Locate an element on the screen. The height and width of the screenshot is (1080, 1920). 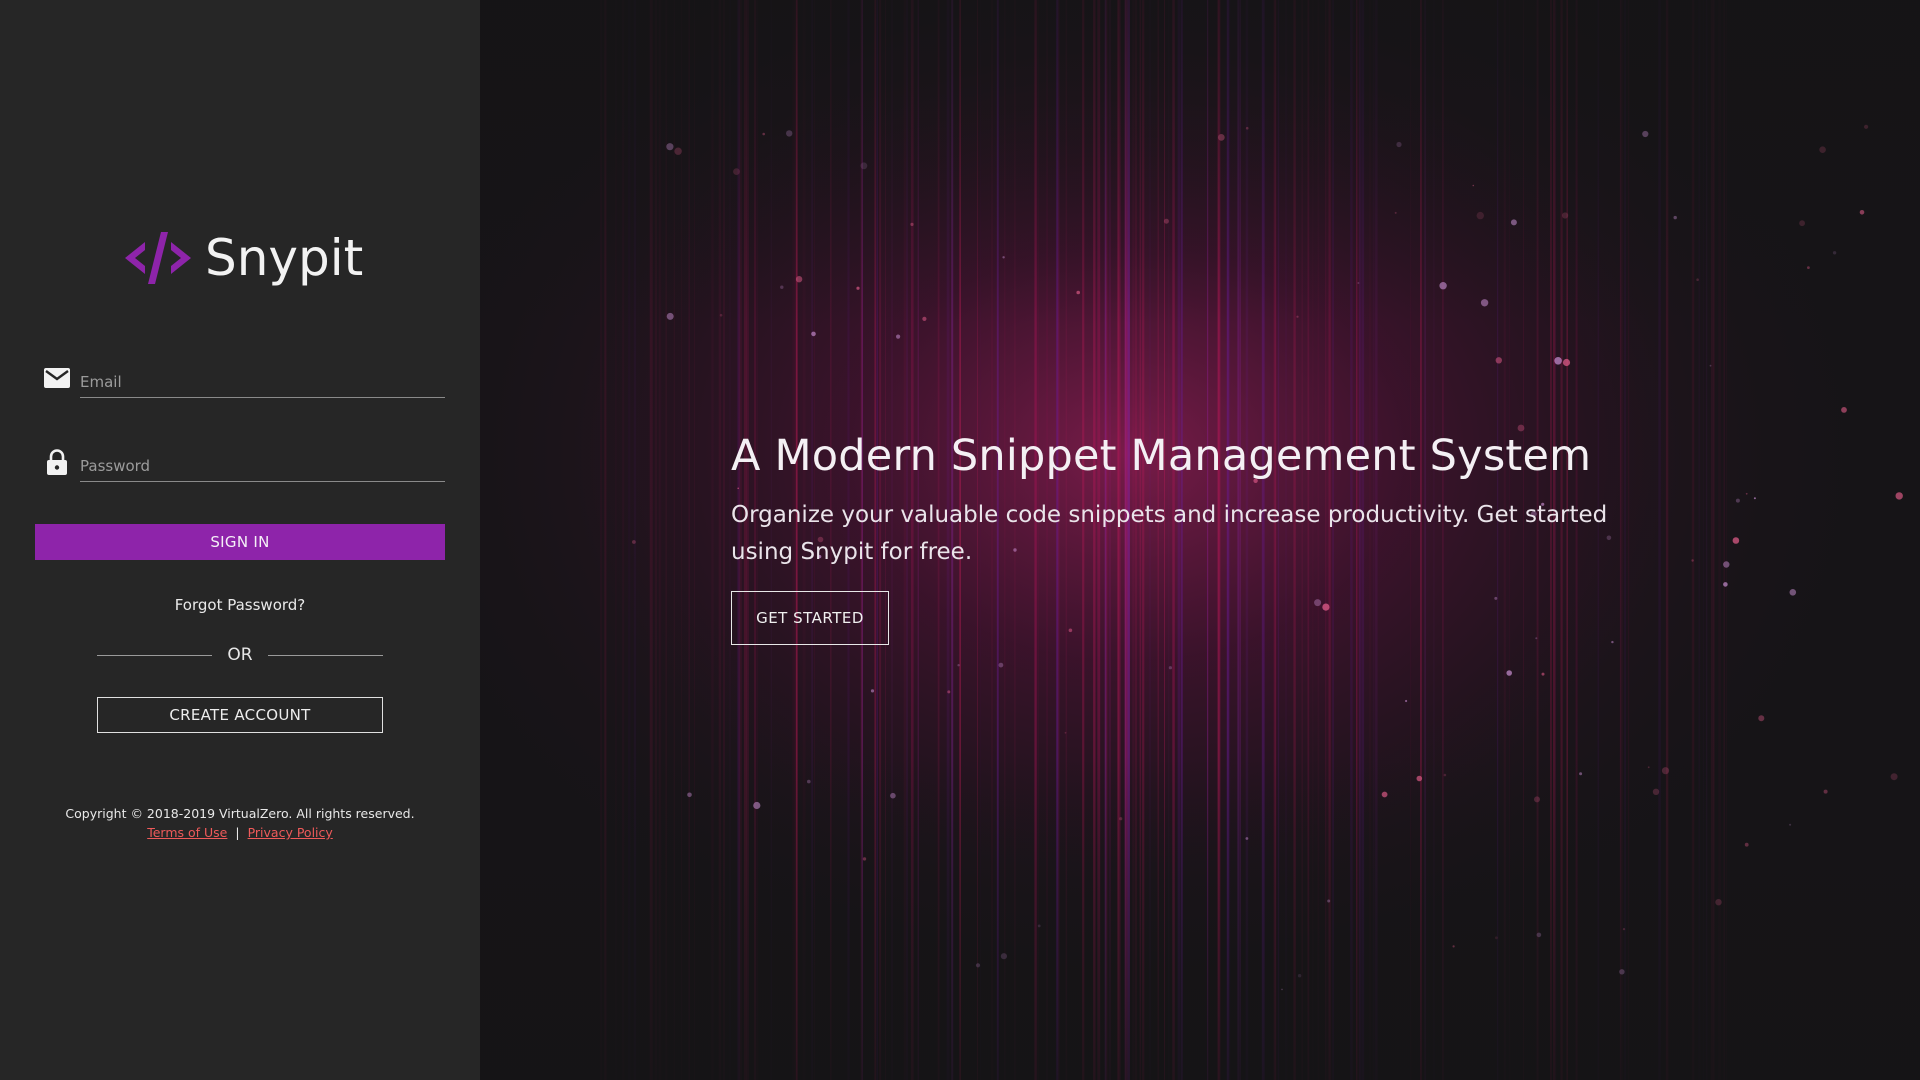
email-input is located at coordinates (262, 379).